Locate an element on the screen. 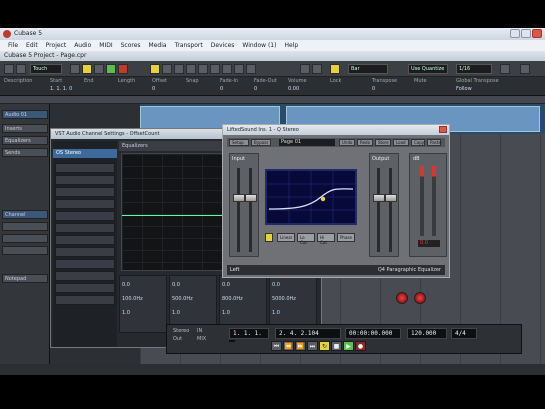 The height and width of the screenshot is (409, 545). go-to-start-button: ⏮ is located at coordinates (276, 346).